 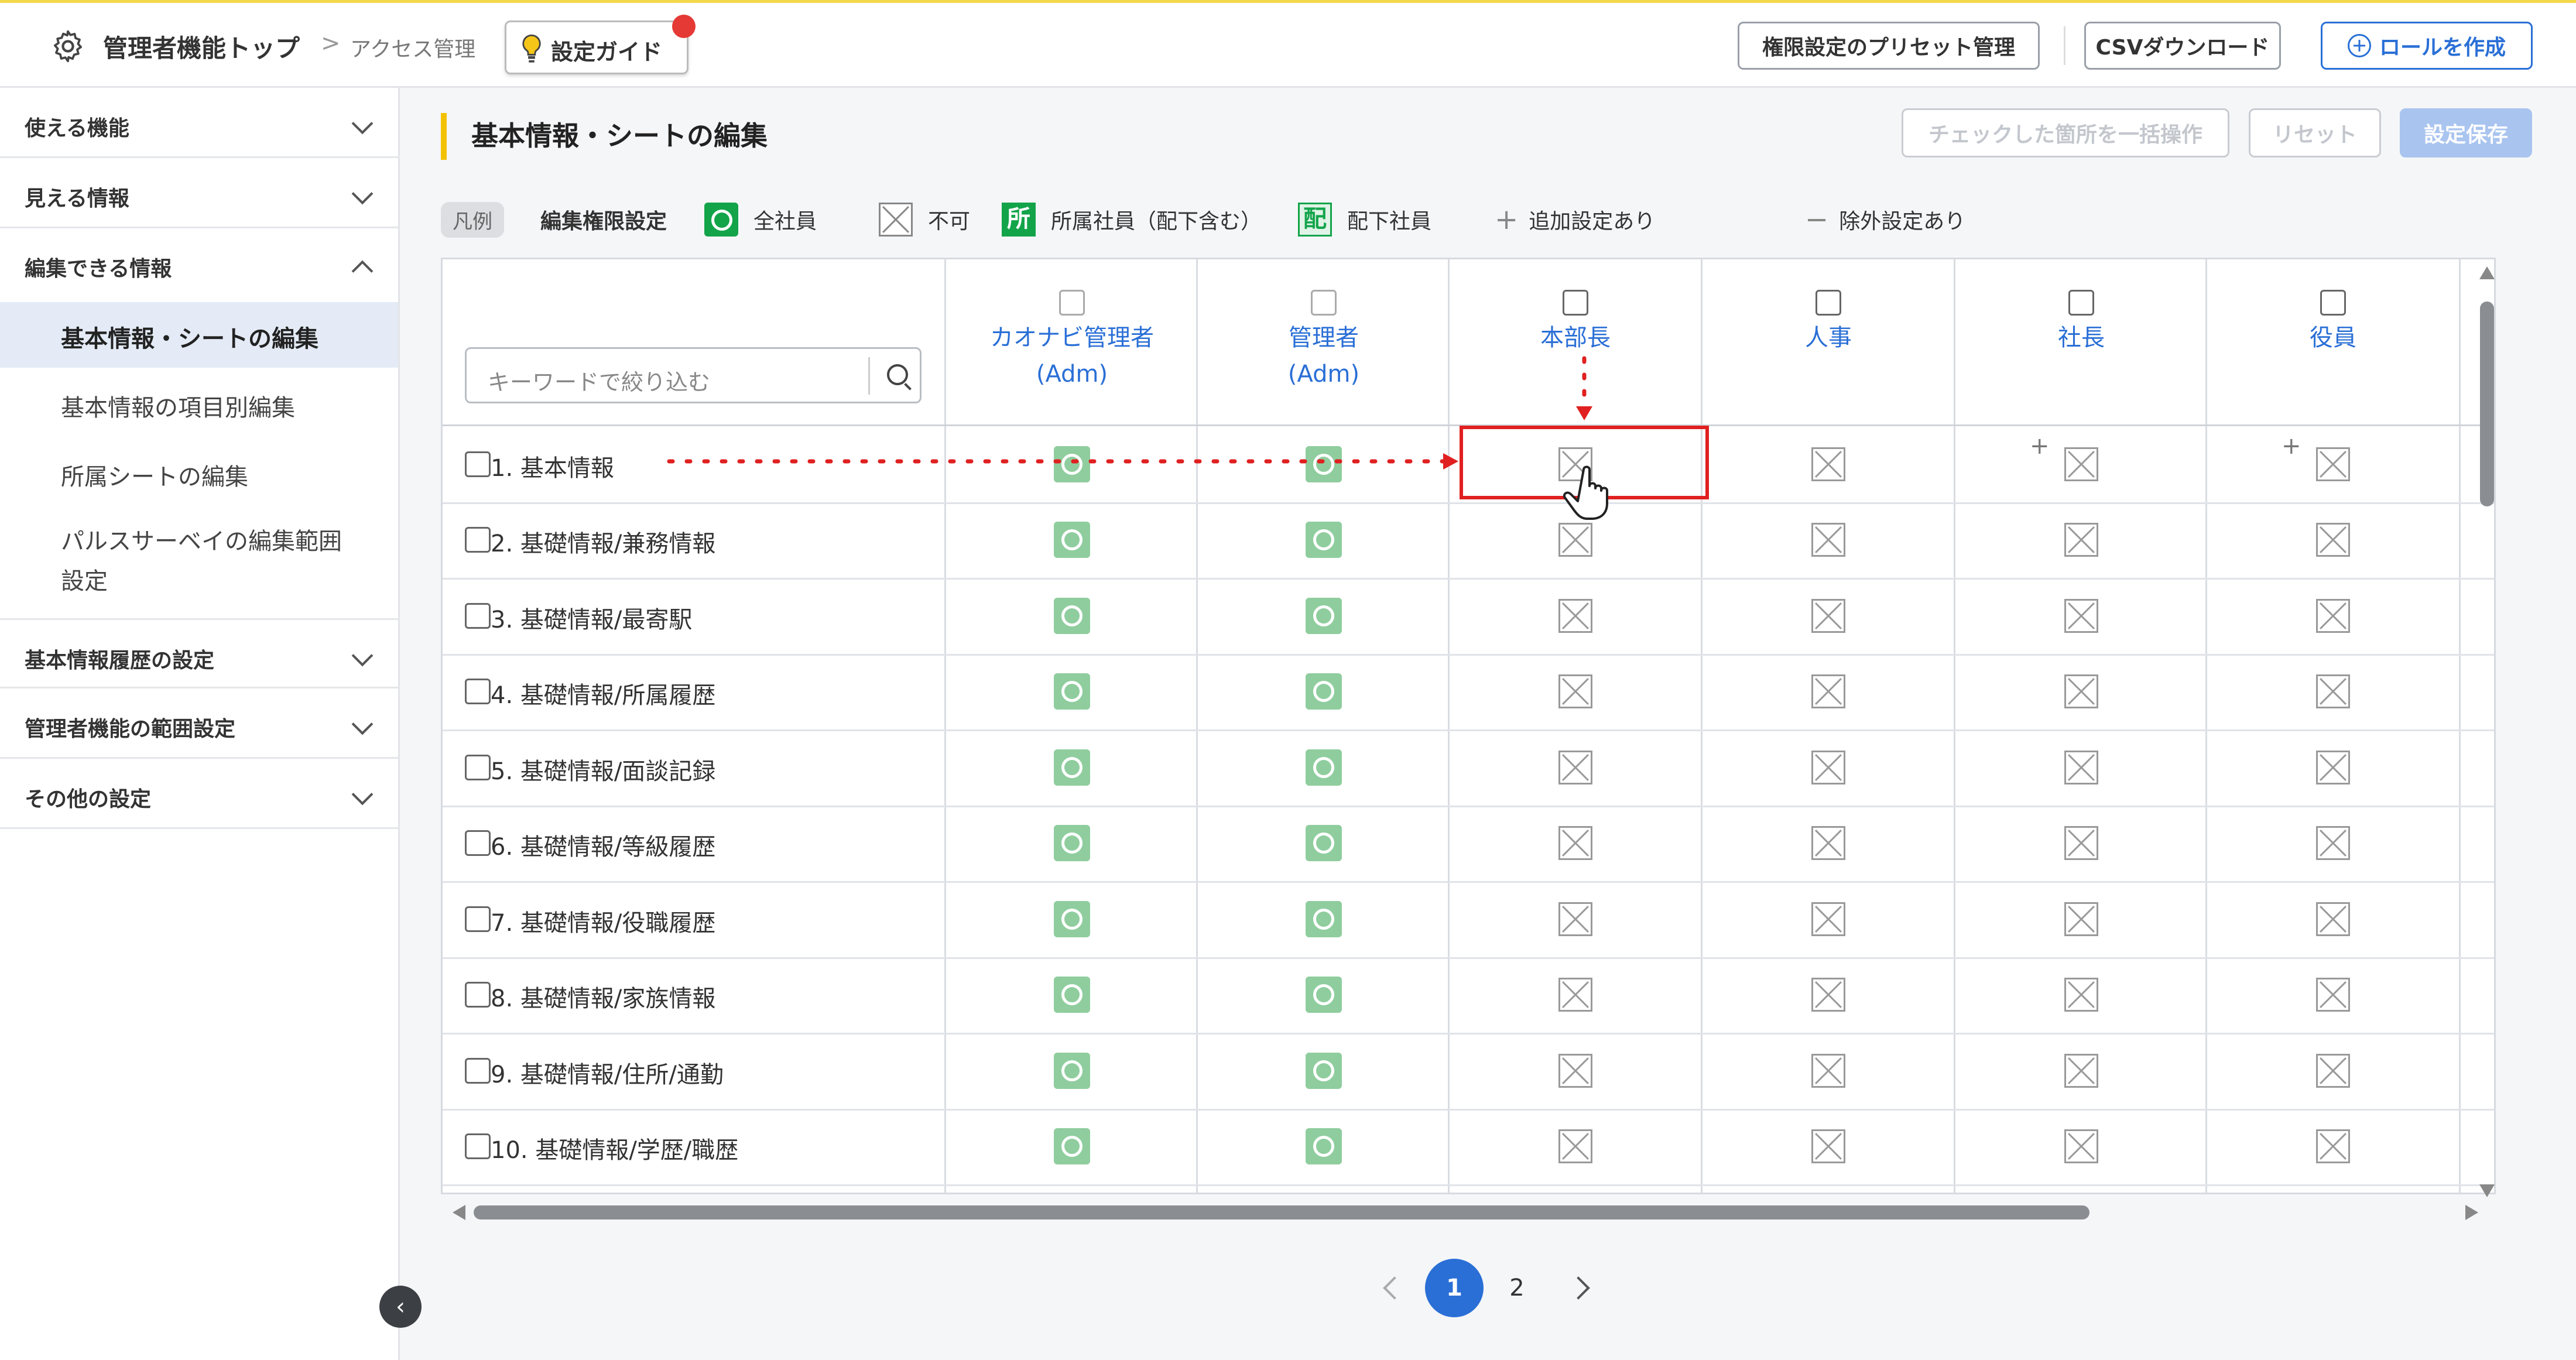 I want to click on sidebar-item-pulse-survey-range: パルスサーベイの編集範囲 設定, so click(x=199, y=559).